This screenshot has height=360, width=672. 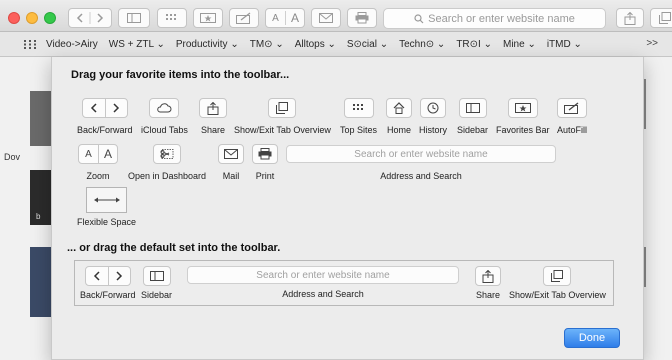 I want to click on print-toolbar-button, so click(x=362, y=18).